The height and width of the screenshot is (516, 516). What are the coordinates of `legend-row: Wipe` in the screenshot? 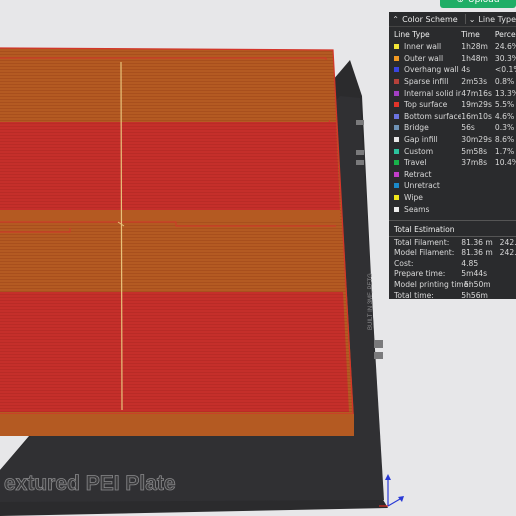 It's located at (452, 198).